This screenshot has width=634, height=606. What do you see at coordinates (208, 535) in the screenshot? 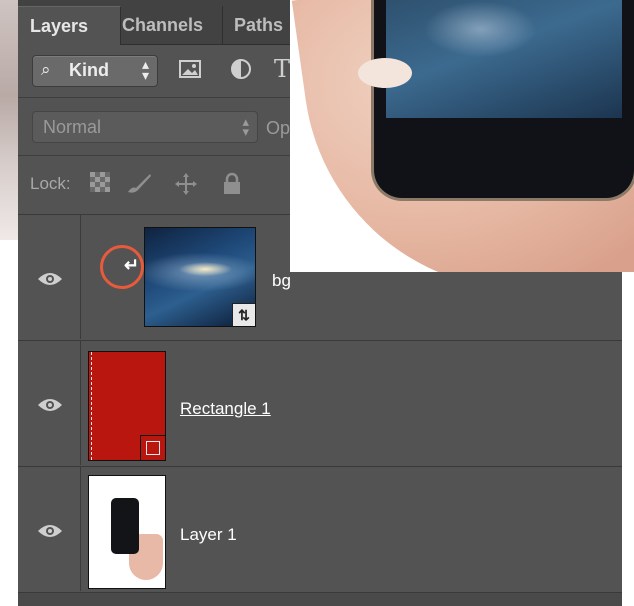
I see `layer-name: Layer 1` at bounding box center [208, 535].